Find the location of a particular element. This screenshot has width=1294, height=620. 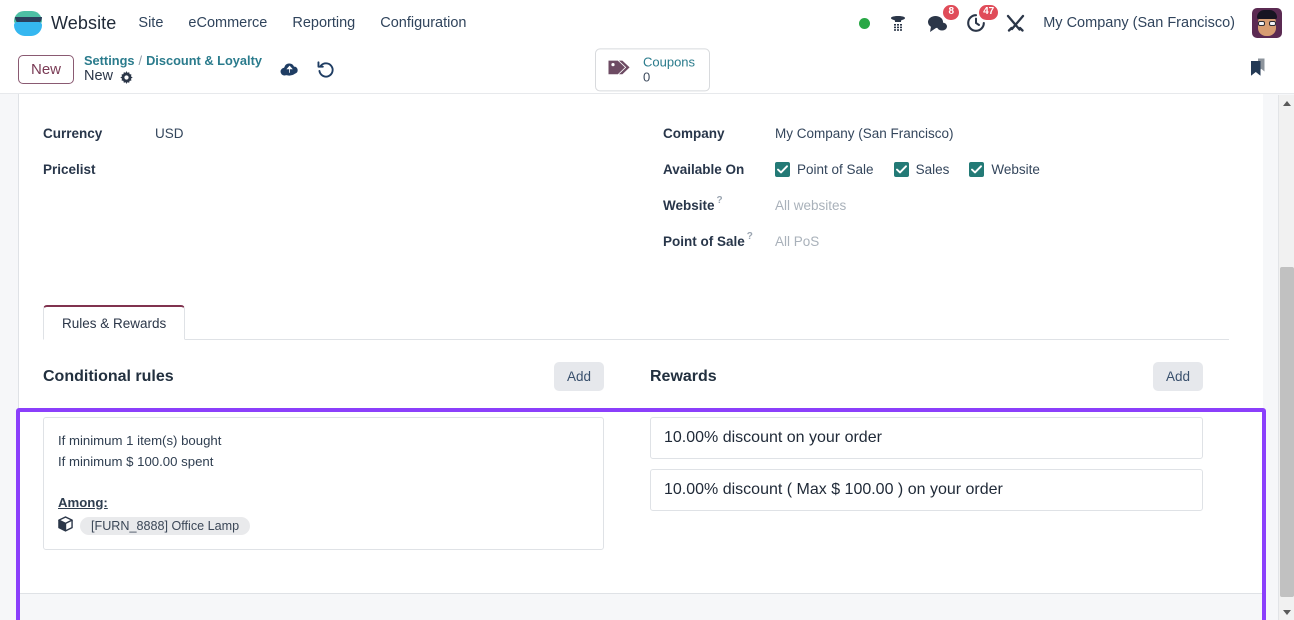

checkbox-label-point-of-sale: Point of Sale is located at coordinates (835, 169).